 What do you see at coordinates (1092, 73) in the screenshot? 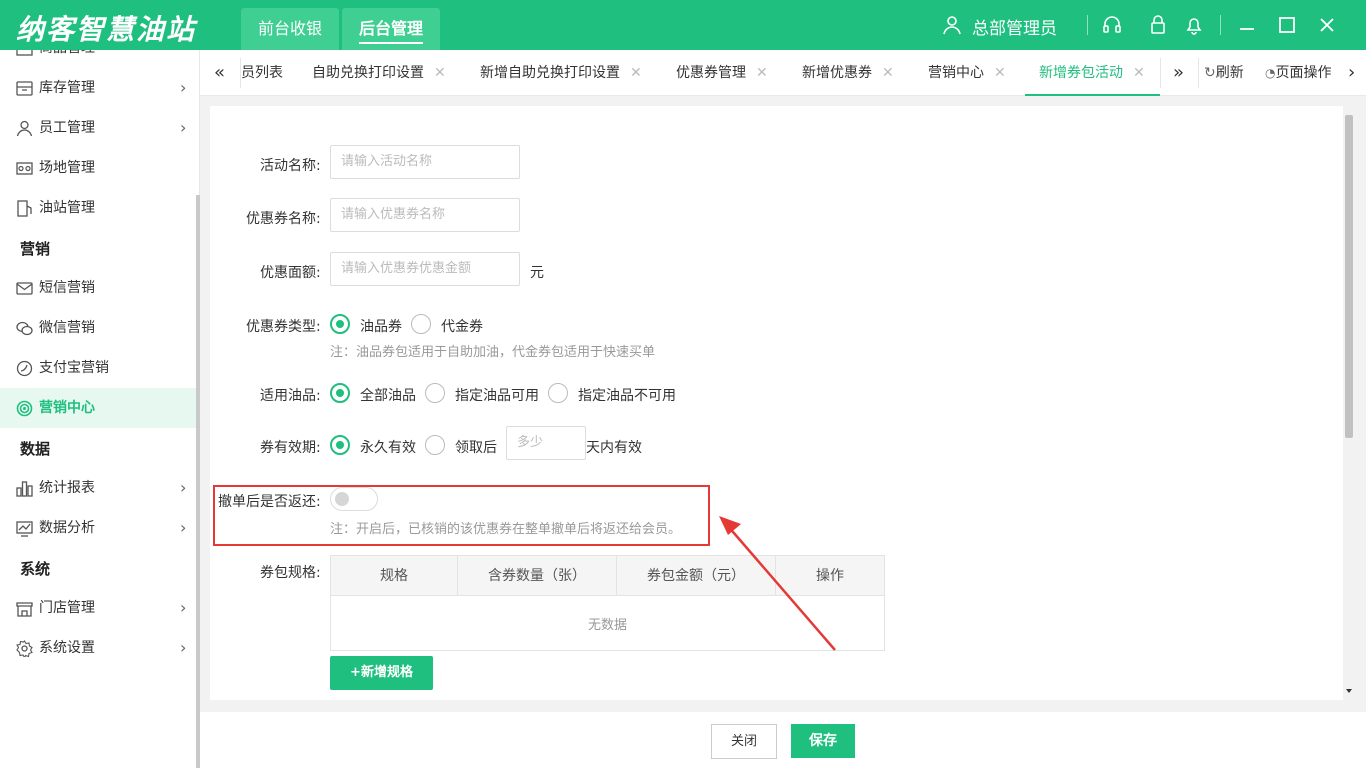
I see `page-tab-active: 新增券包活动 ✕` at bounding box center [1092, 73].